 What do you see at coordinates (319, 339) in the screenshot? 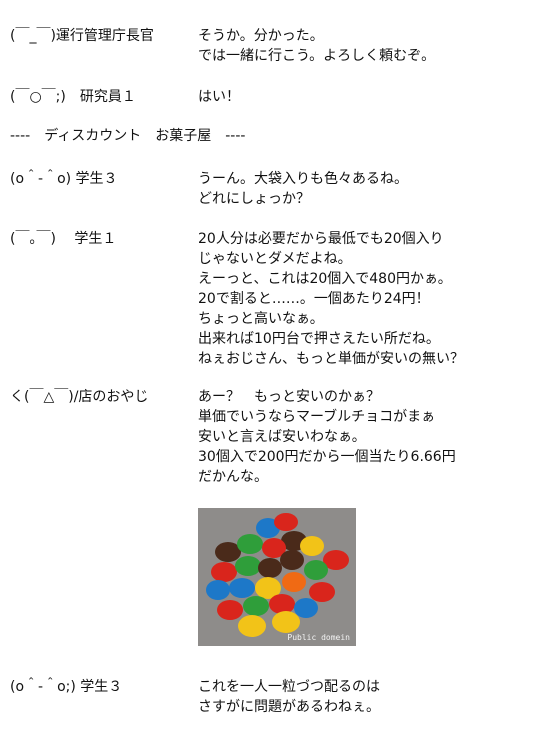
I see `dialogue-line: 出来れば10円台で押さえたい所だね。` at bounding box center [319, 339].